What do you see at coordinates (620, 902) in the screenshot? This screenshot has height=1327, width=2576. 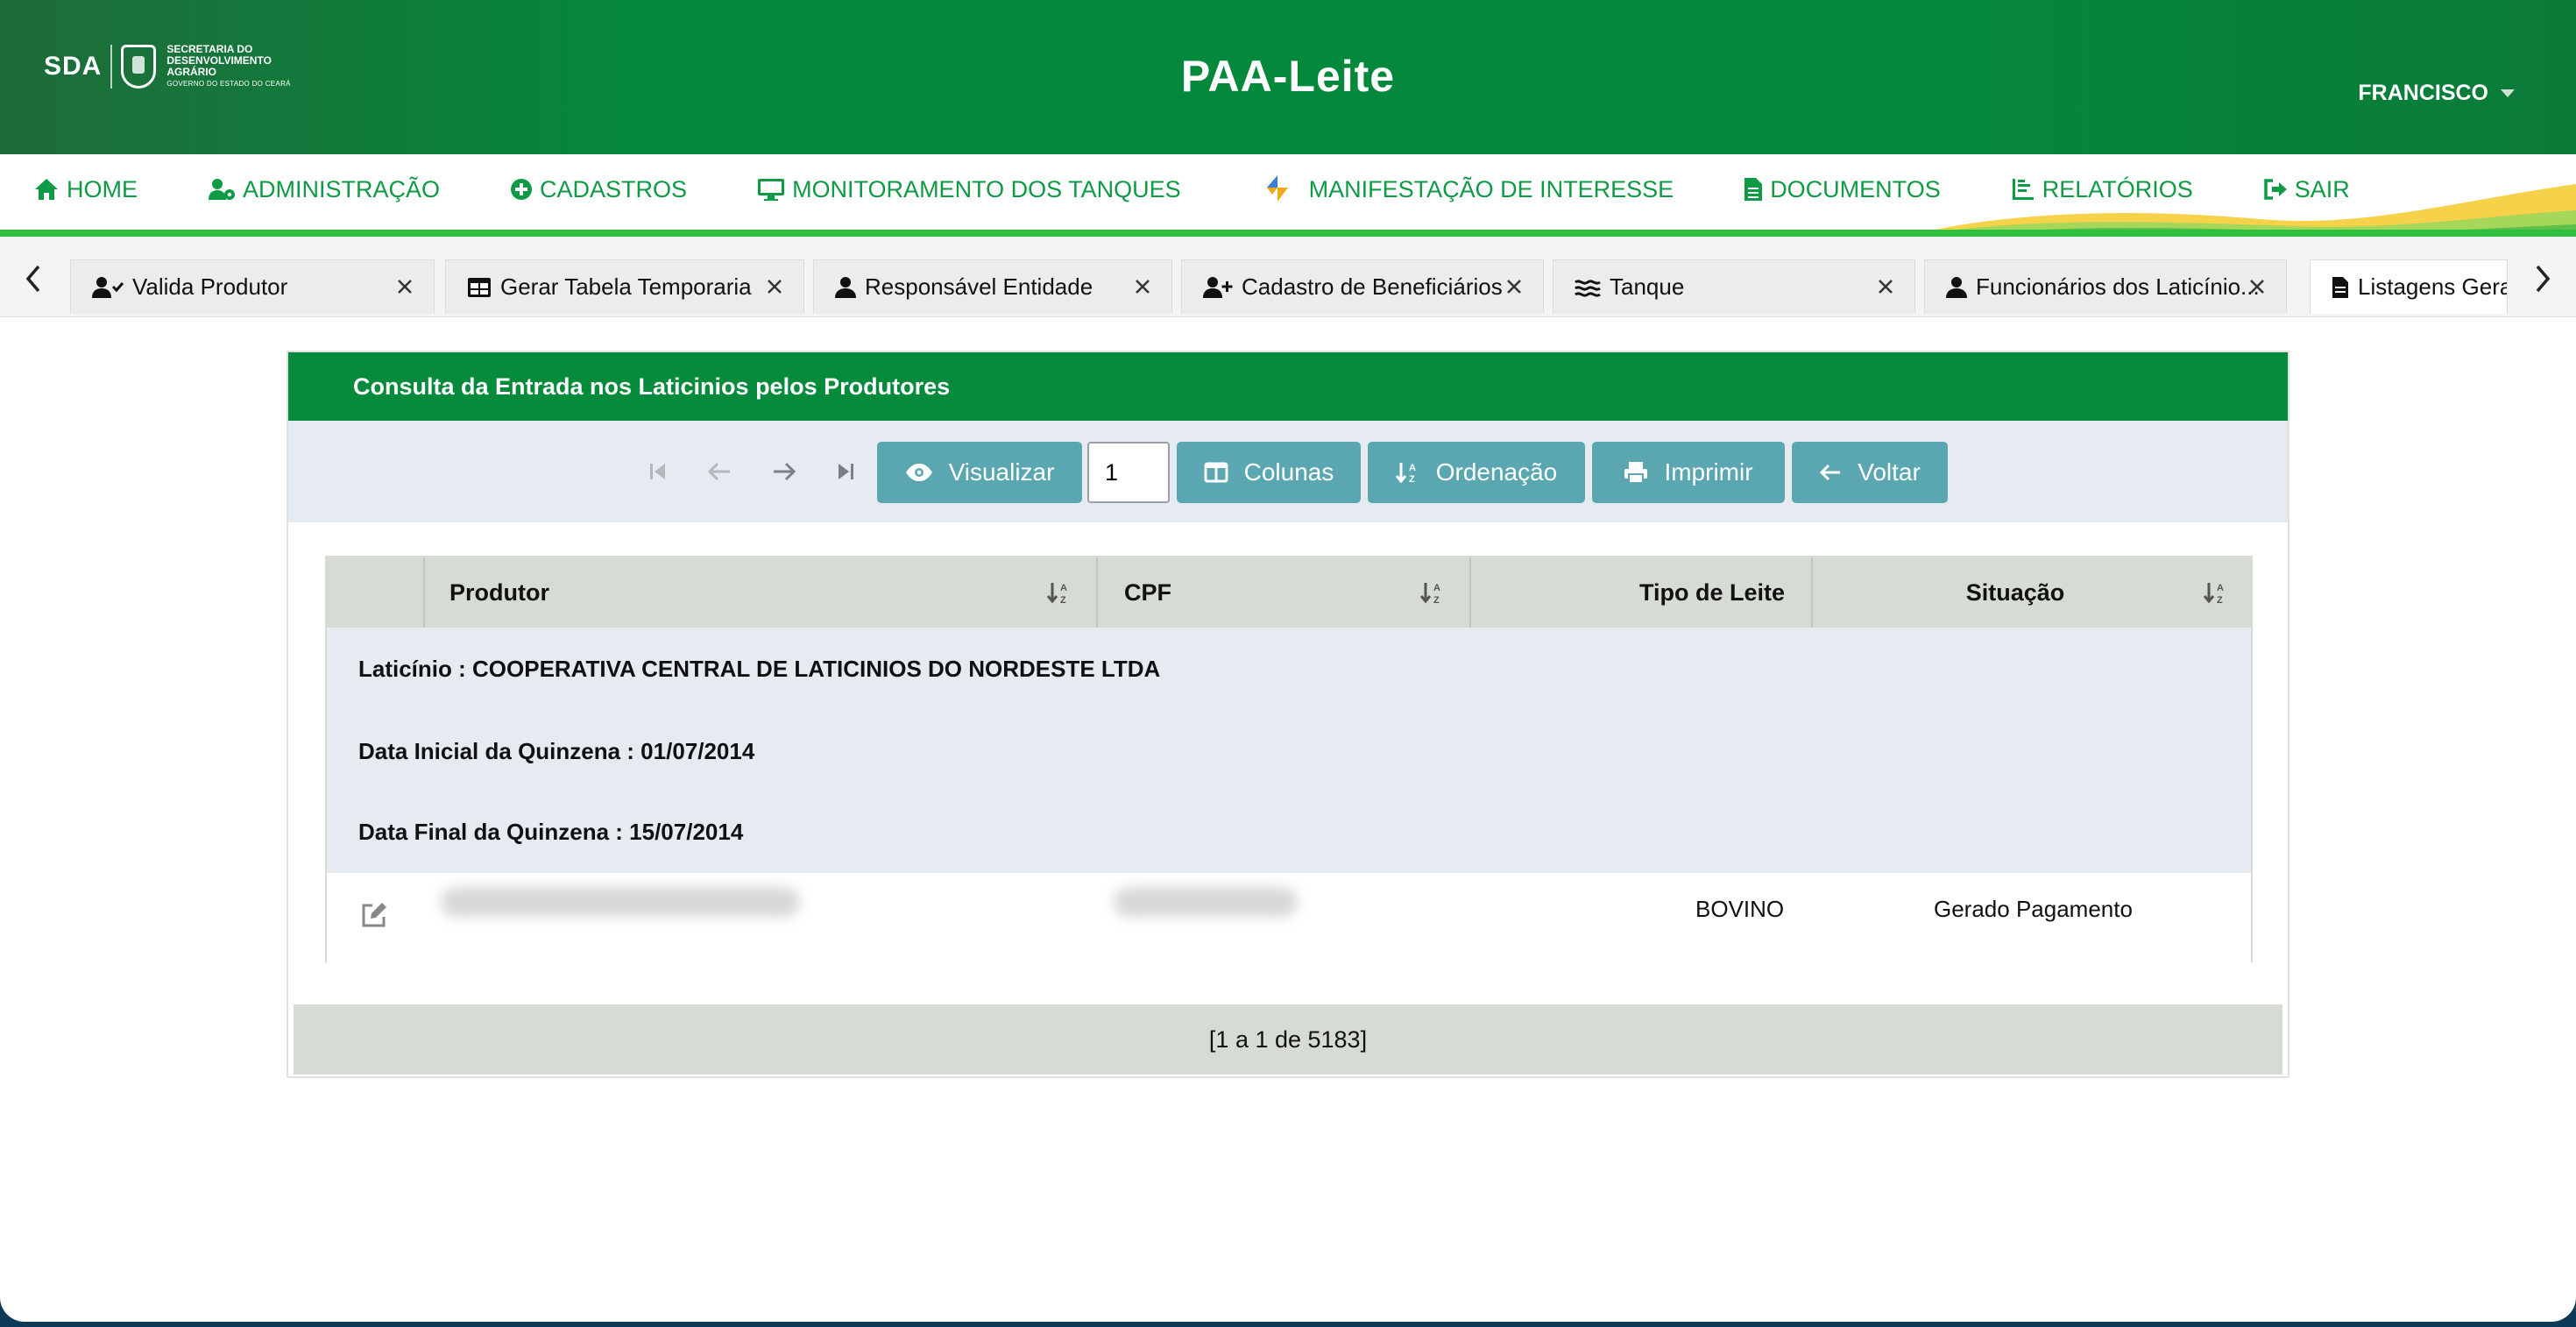 I see `redacted-produtor` at bounding box center [620, 902].